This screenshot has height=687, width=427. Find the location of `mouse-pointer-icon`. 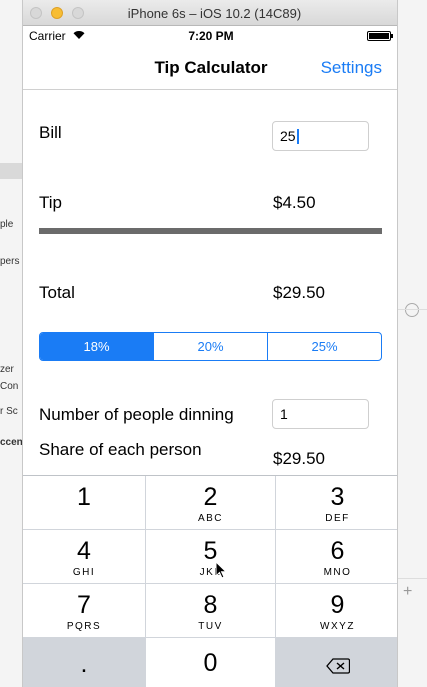

mouse-pointer-icon is located at coordinates (221, 570).